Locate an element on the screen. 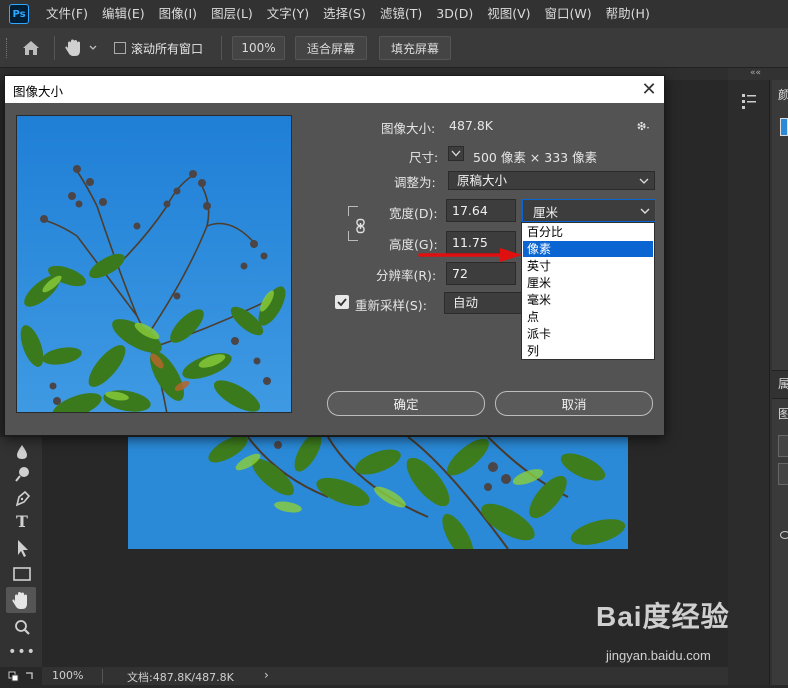 This screenshot has height=688, width=788. menu-3d: 3D(D) is located at coordinates (454, 14).